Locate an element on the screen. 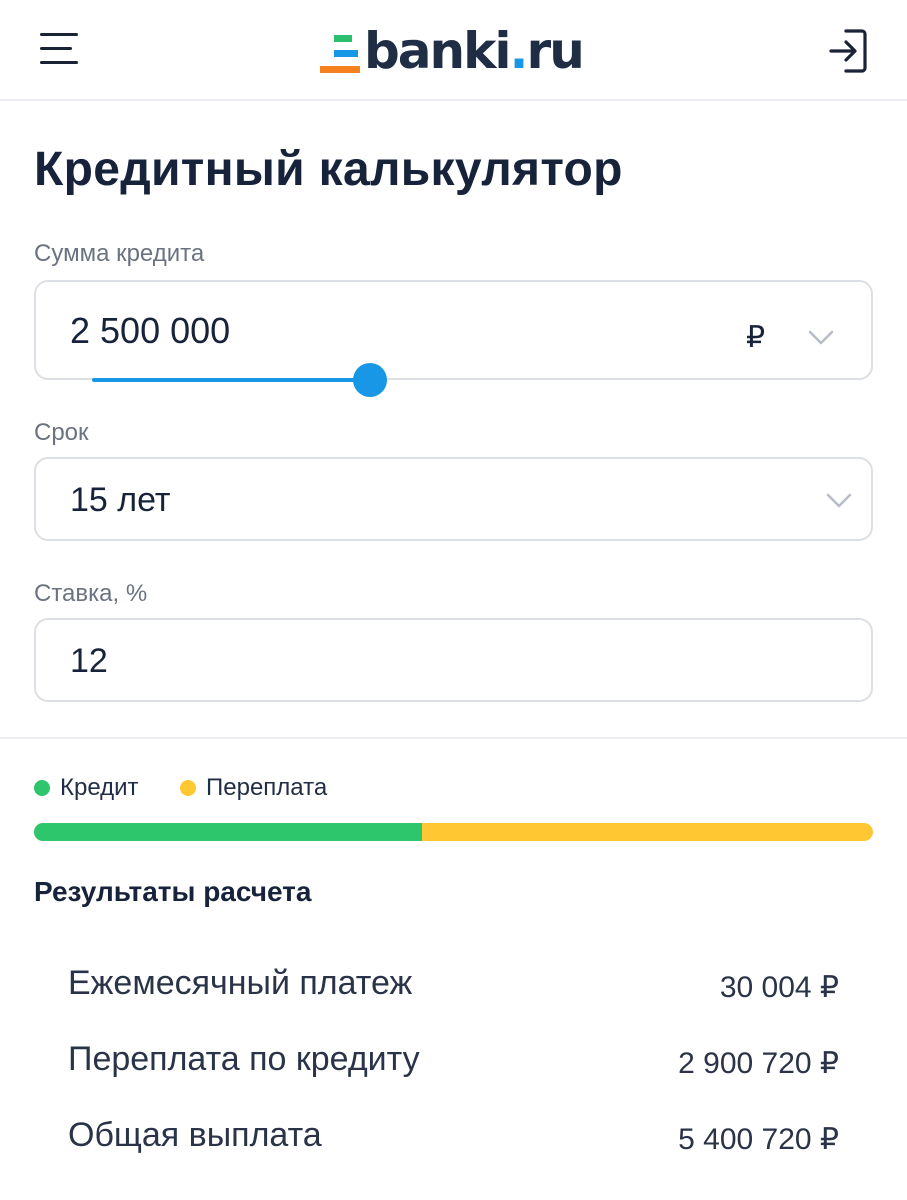 The width and height of the screenshot is (907, 1200). page-title: Кредитный калькулятор is located at coordinates (328, 169).